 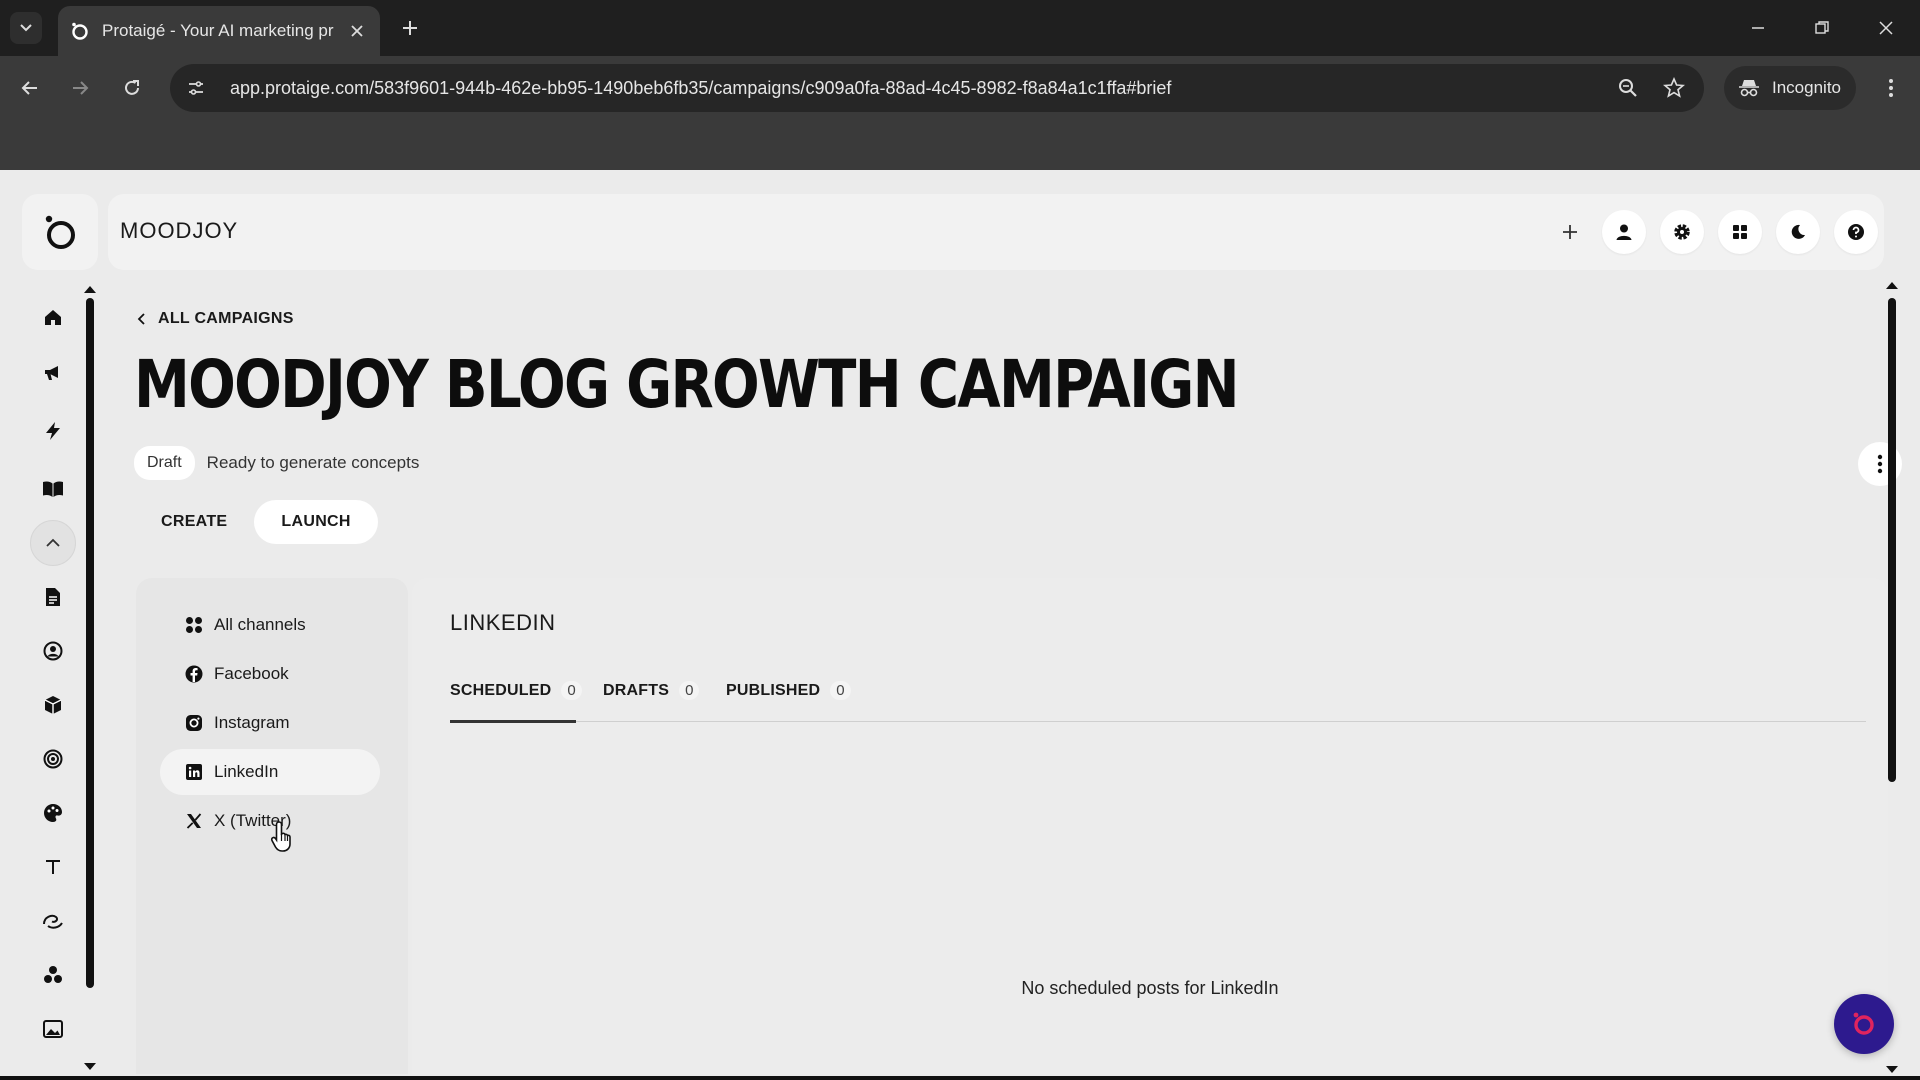 I want to click on tab-close-icon, so click(x=357, y=31).